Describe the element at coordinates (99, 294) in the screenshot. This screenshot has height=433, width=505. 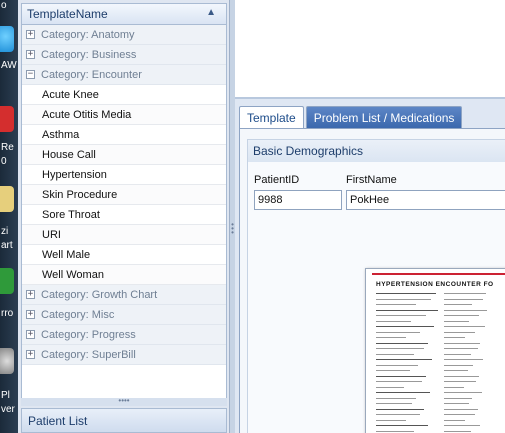
I see `category-label: Category: Growth Chart` at that location.